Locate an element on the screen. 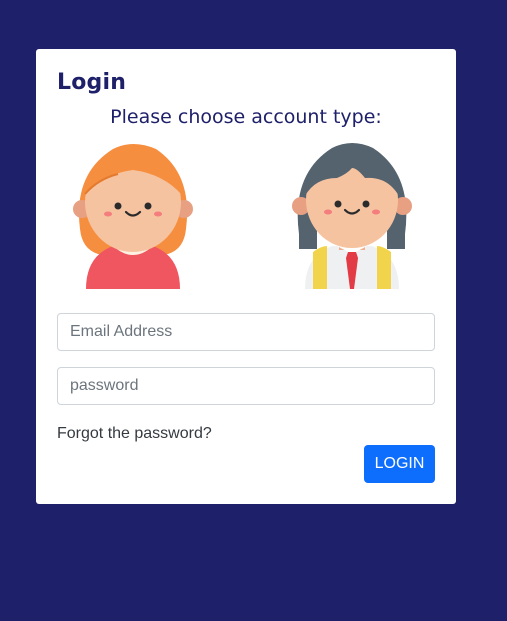  page-title: Login is located at coordinates (92, 82).